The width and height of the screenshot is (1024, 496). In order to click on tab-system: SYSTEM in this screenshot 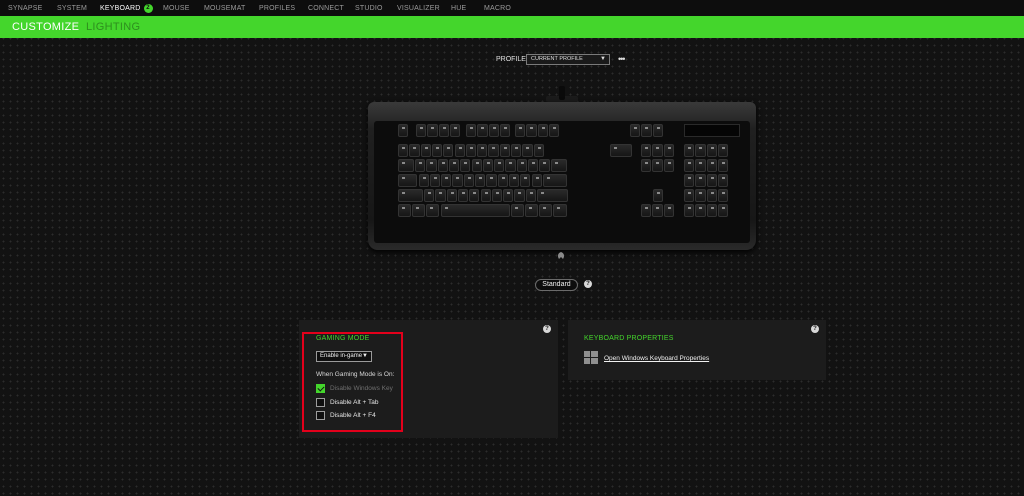, I will do `click(72, 8)`.